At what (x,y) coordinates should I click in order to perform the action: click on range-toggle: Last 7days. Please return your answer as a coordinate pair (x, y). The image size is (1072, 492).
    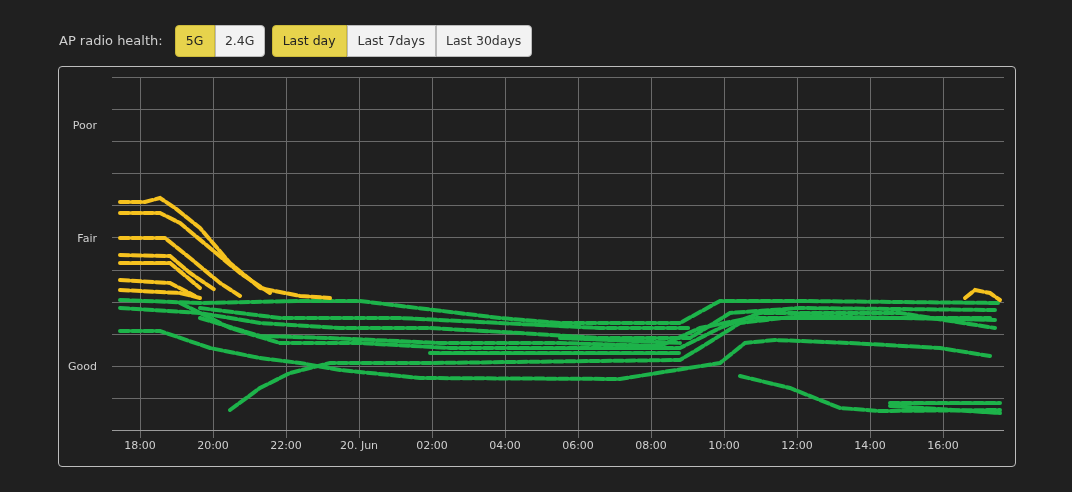
    Looking at the image, I should click on (391, 41).